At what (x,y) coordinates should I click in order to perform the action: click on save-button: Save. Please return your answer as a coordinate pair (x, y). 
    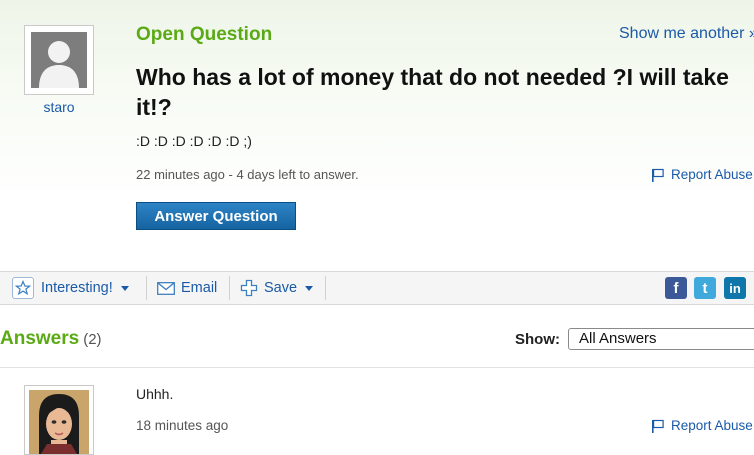
    Looking at the image, I should click on (277, 288).